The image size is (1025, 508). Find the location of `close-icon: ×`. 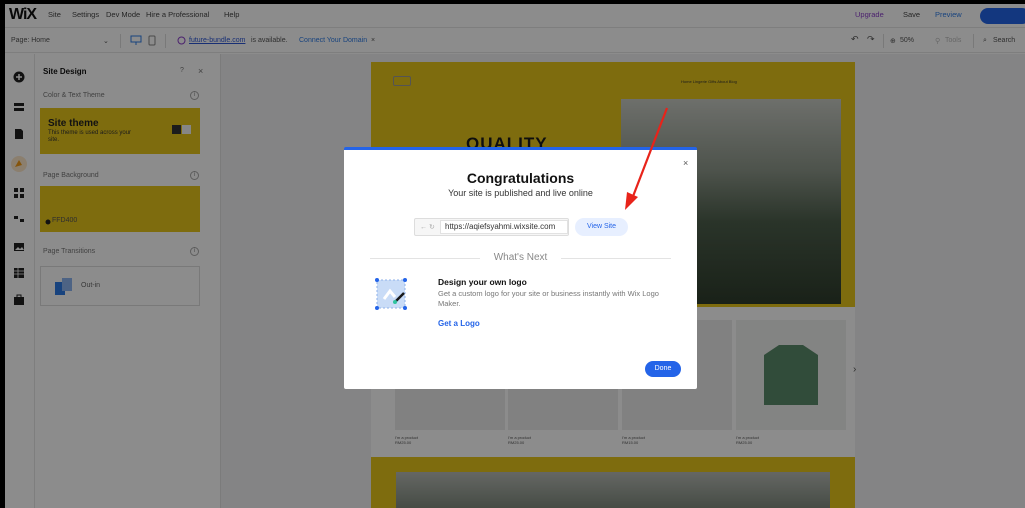

close-icon: × is located at coordinates (685, 163).